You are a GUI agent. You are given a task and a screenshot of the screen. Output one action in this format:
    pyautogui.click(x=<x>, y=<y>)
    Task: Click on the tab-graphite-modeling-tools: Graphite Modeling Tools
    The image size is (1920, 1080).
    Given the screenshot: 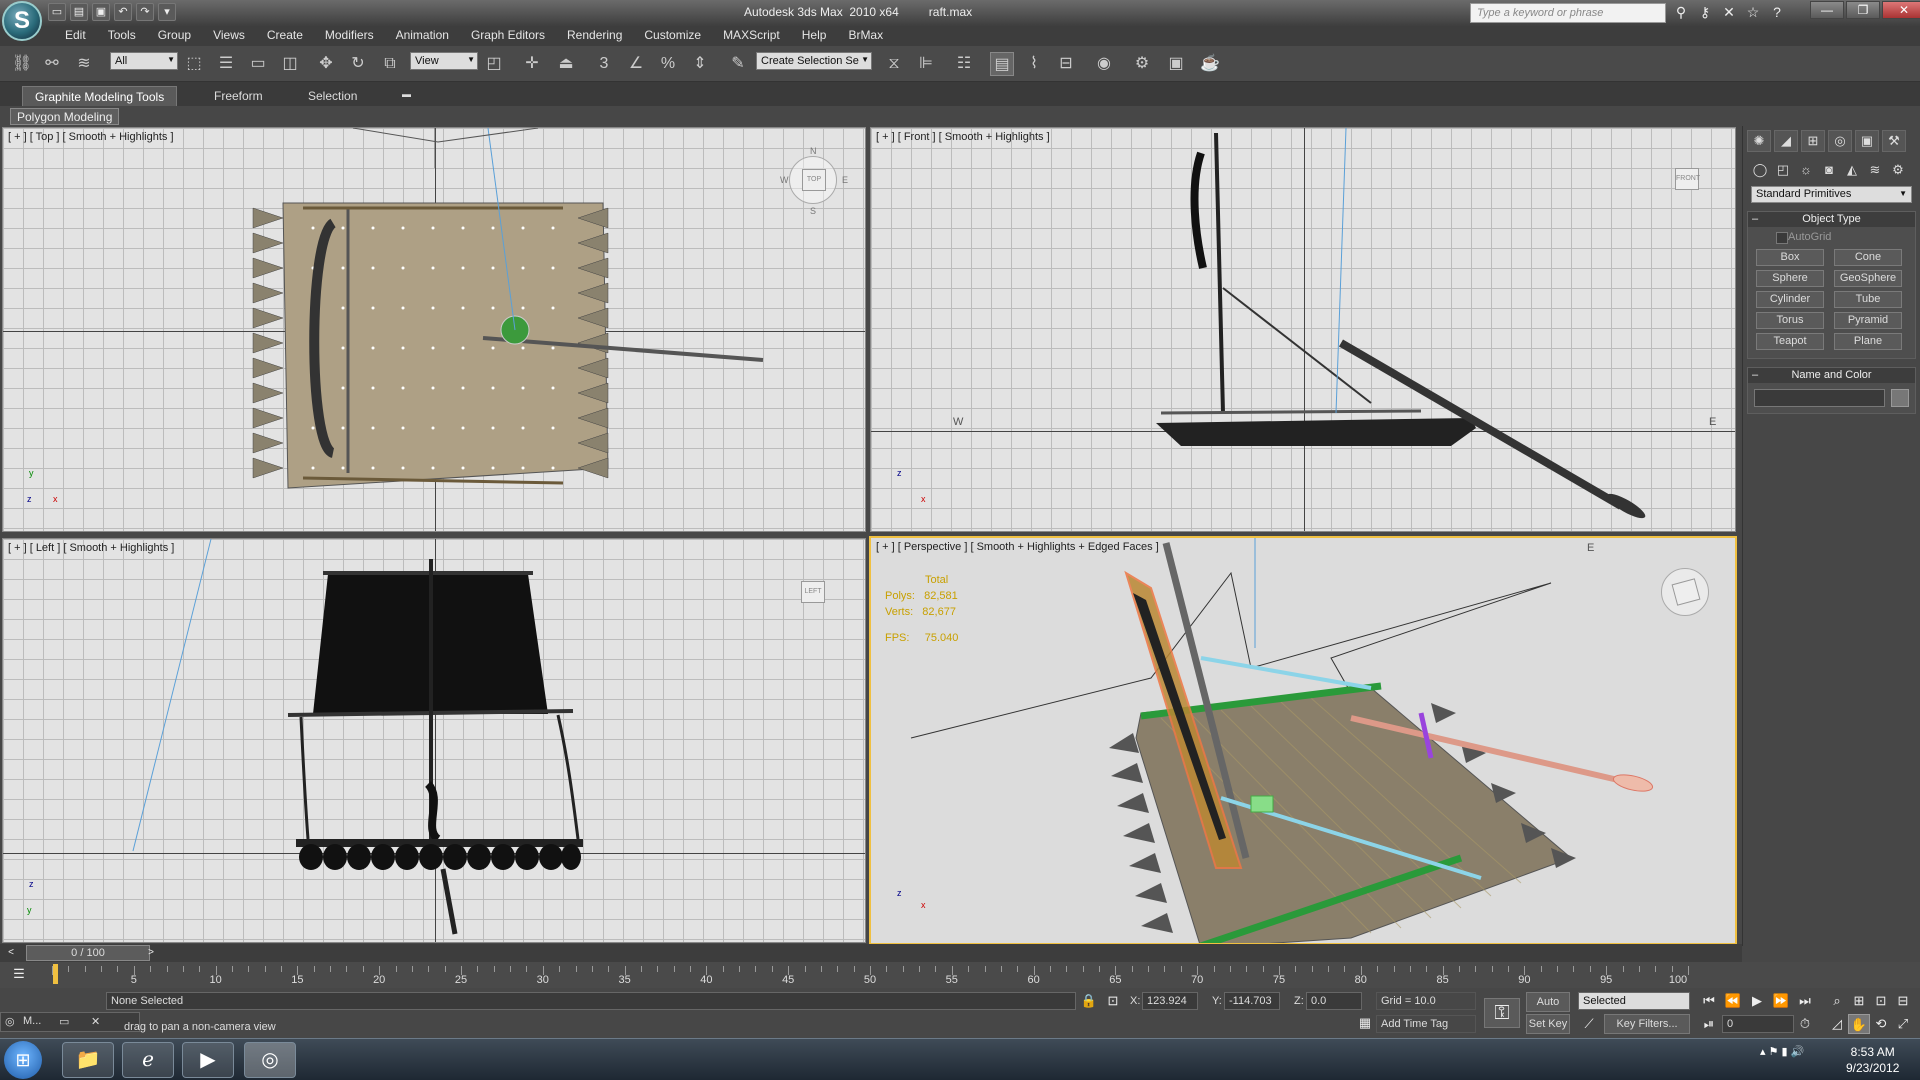 What is the action you would take?
    pyautogui.click(x=100, y=96)
    